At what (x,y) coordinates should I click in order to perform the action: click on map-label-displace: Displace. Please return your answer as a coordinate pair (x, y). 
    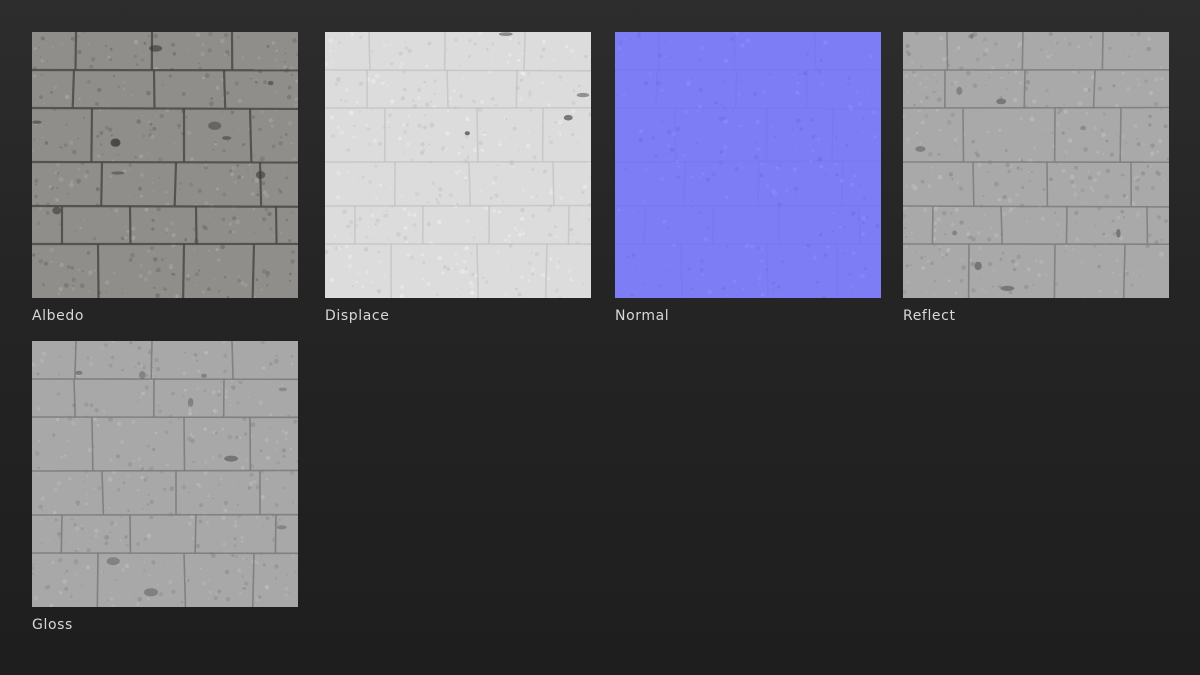
    Looking at the image, I should click on (357, 316).